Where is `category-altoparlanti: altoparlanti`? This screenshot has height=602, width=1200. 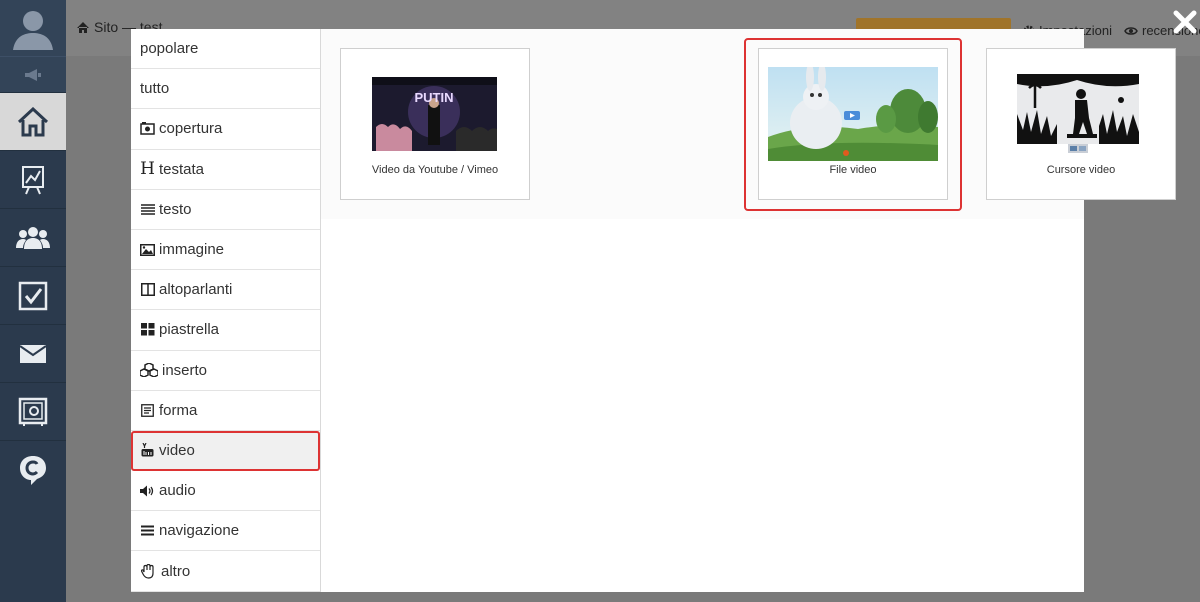 category-altoparlanti: altoparlanti is located at coordinates (225, 290).